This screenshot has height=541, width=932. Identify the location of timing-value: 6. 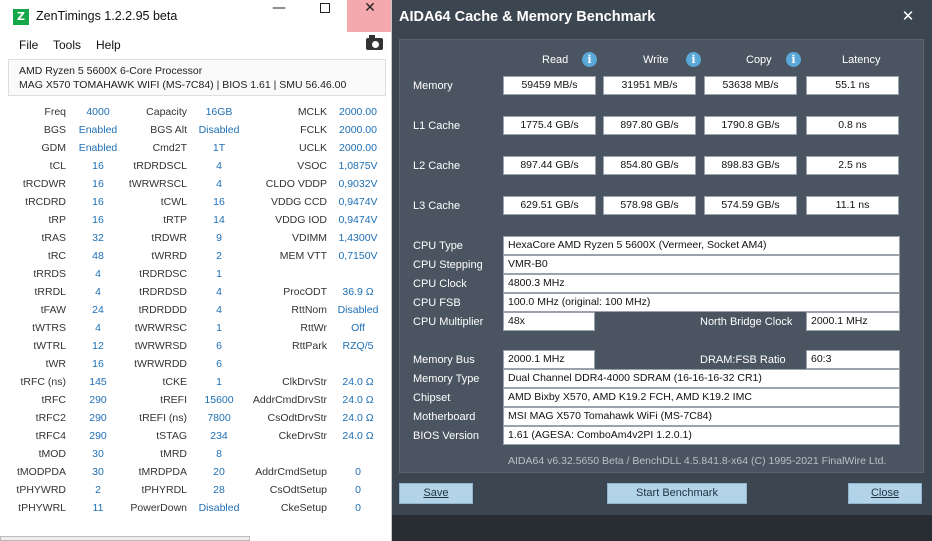
(219, 364).